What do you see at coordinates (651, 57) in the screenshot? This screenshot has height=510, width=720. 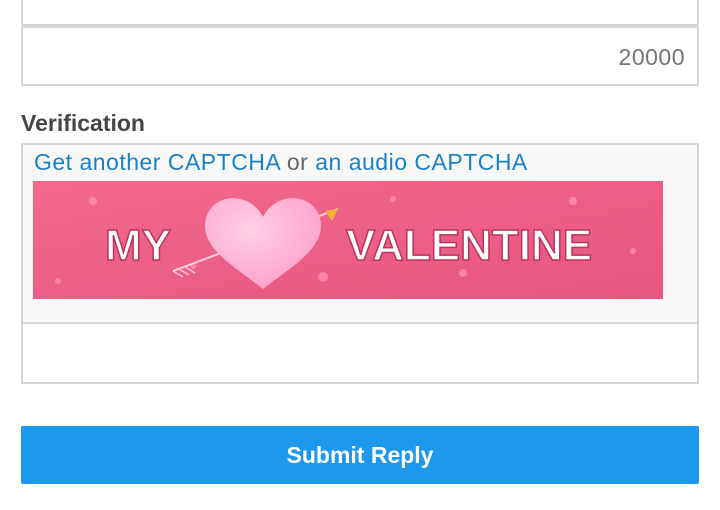 I see `amount-value: 20000` at bounding box center [651, 57].